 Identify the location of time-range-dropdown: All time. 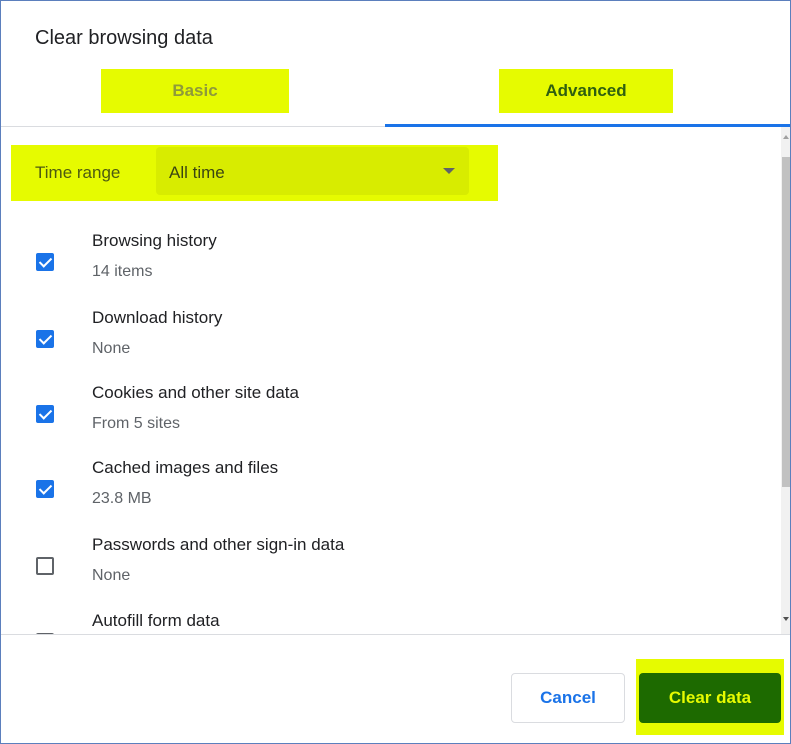
(312, 171).